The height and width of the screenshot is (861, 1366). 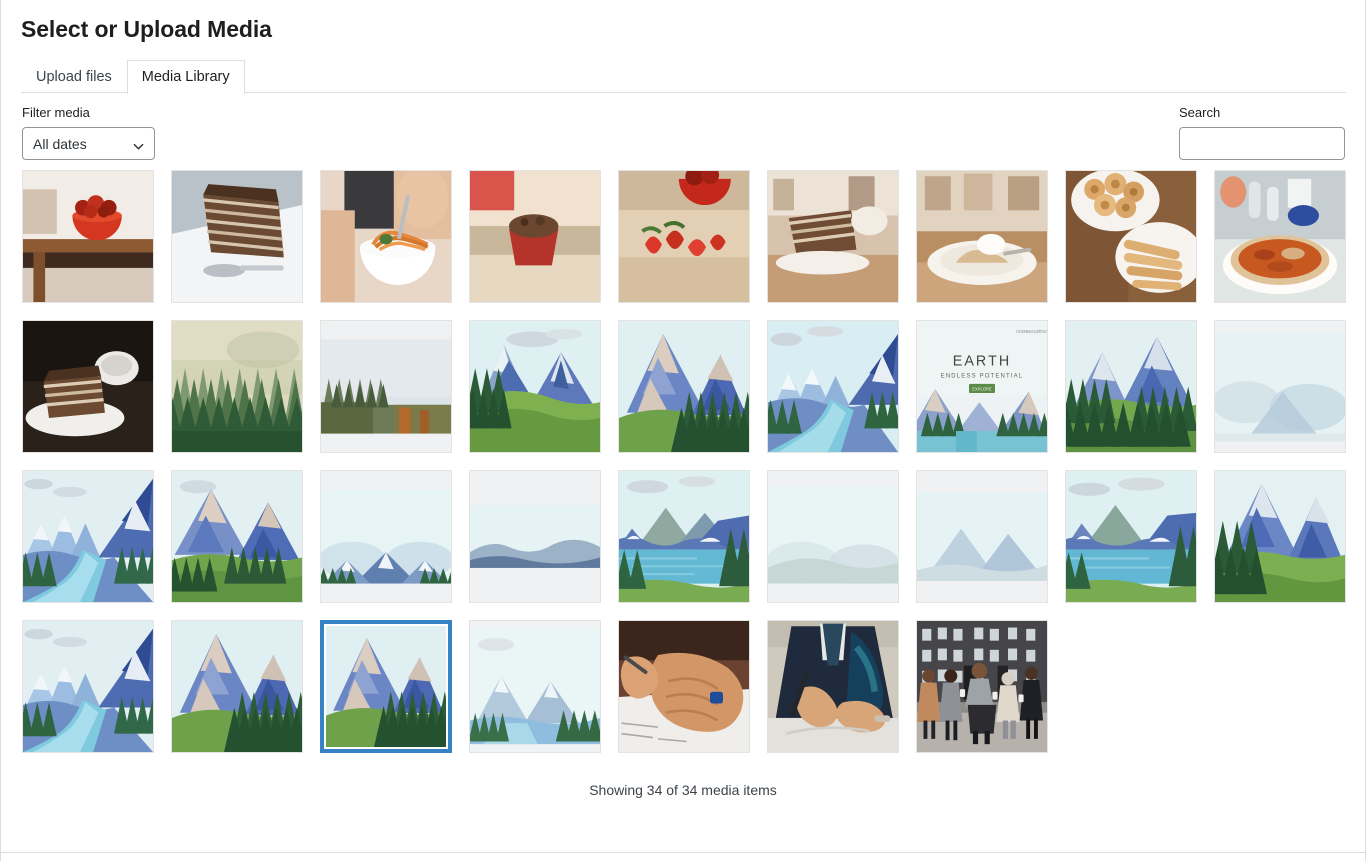 I want to click on chevron-down-icon, so click(x=138, y=144).